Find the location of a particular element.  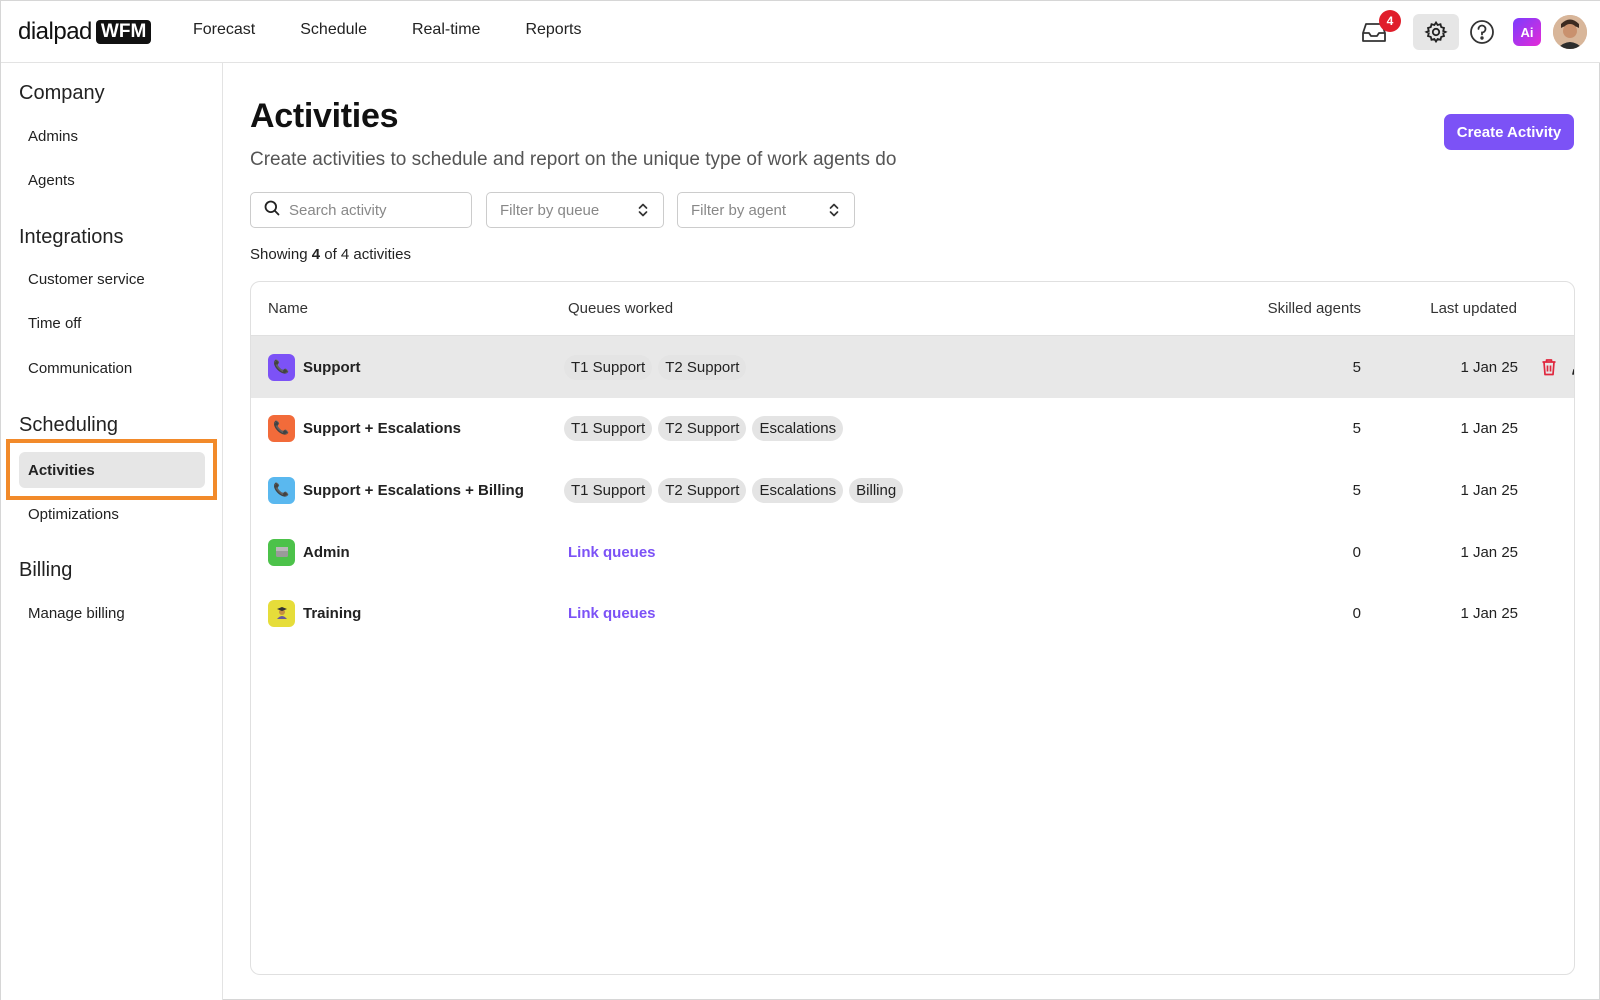

nav-real-time: Real-time is located at coordinates (446, 30).